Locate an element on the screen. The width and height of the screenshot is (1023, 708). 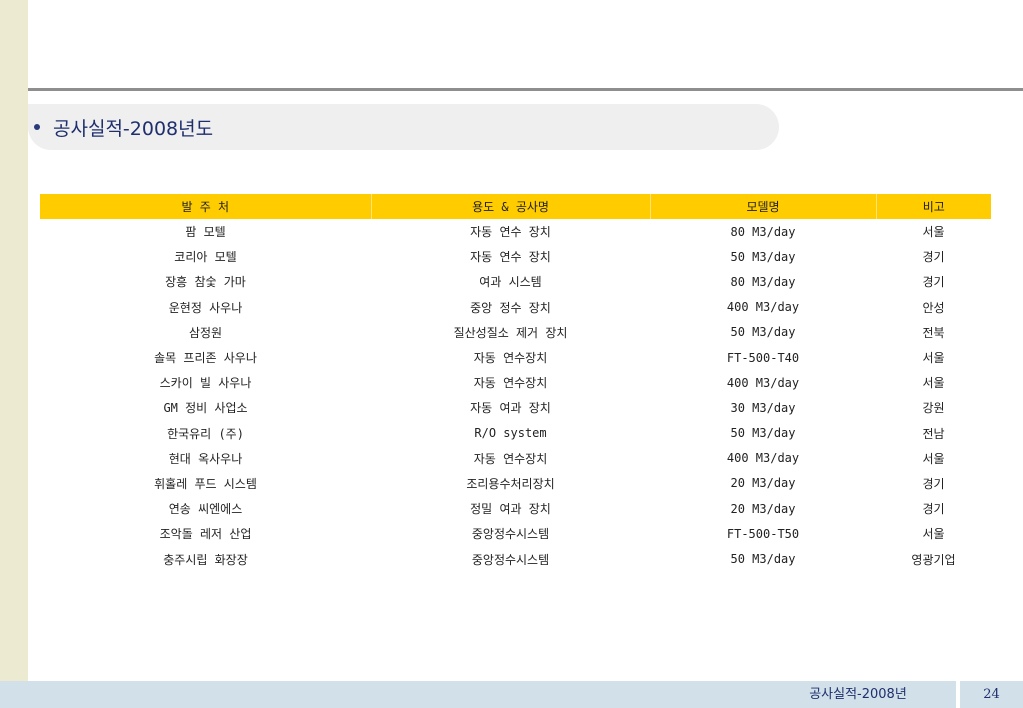
cell-purpose: 자동 여과 장치 is located at coordinates (510, 408).